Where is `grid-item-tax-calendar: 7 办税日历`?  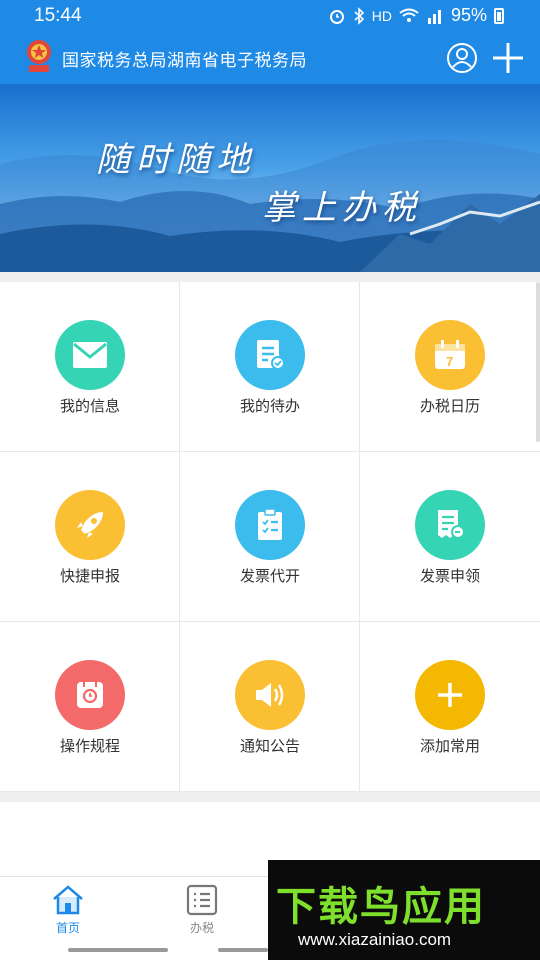
grid-item-tax-calendar: 7 办税日历 is located at coordinates (450, 367).